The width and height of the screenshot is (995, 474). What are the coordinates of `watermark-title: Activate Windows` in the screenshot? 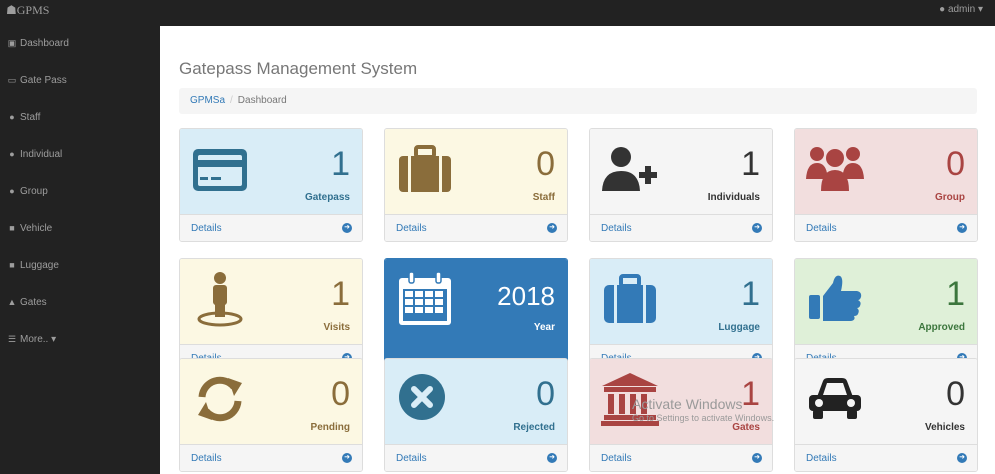 It's located at (687, 404).